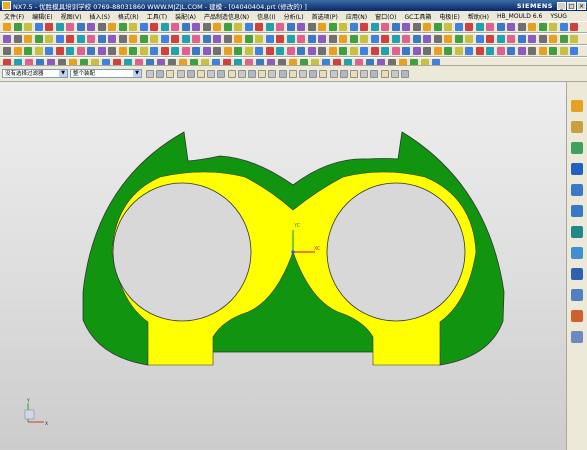 Image resolution: width=587 pixels, height=450 pixels. What do you see at coordinates (396, 252) in the screenshot?
I see `right-bore-hole` at bounding box center [396, 252].